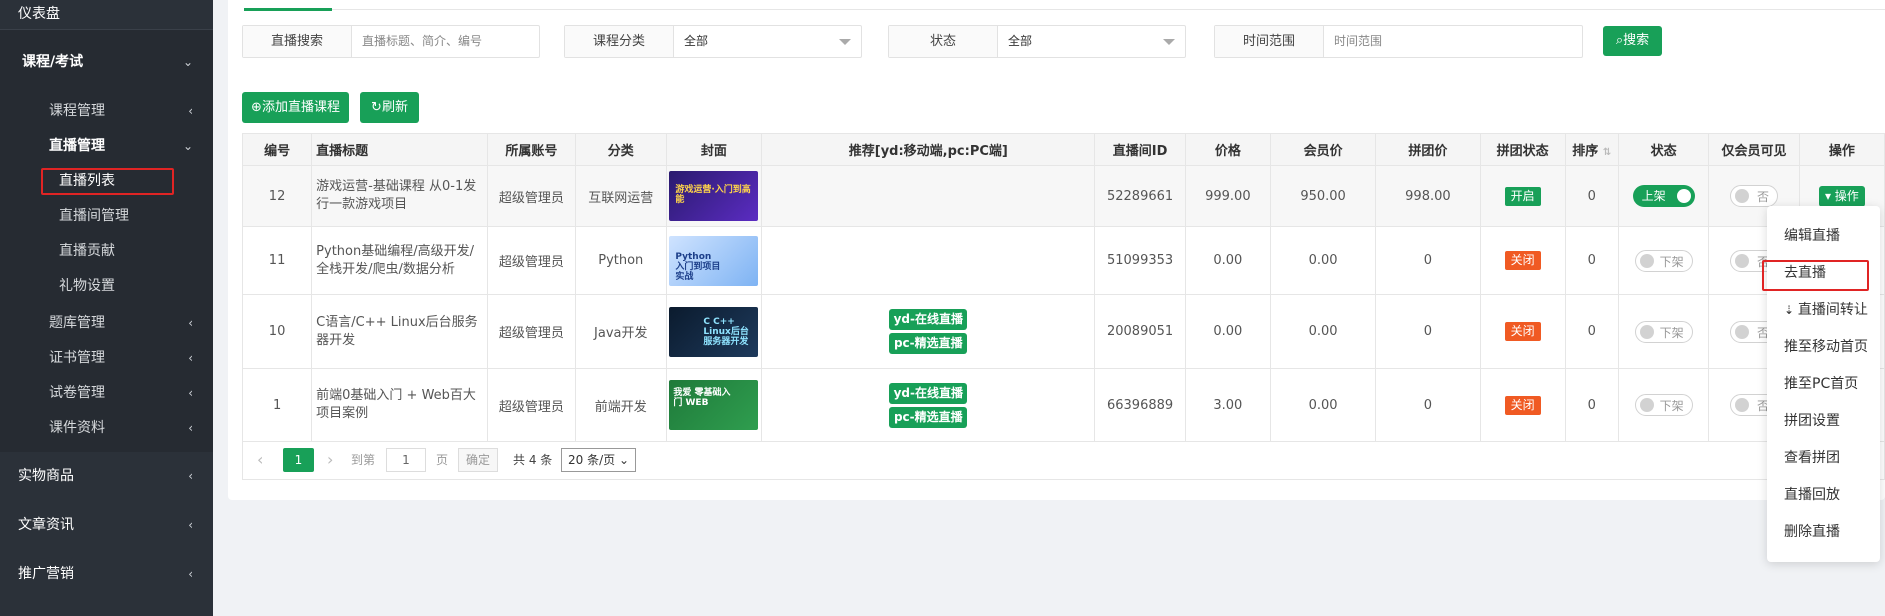 The height and width of the screenshot is (616, 1885). I want to click on plus-circle-icon: ⊕, so click(256, 107).